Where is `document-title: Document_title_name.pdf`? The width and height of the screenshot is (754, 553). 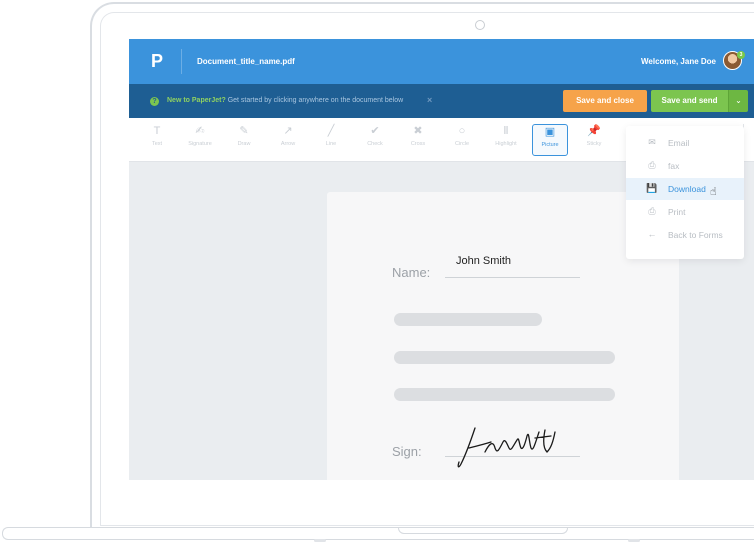
document-title: Document_title_name.pdf is located at coordinates (246, 61).